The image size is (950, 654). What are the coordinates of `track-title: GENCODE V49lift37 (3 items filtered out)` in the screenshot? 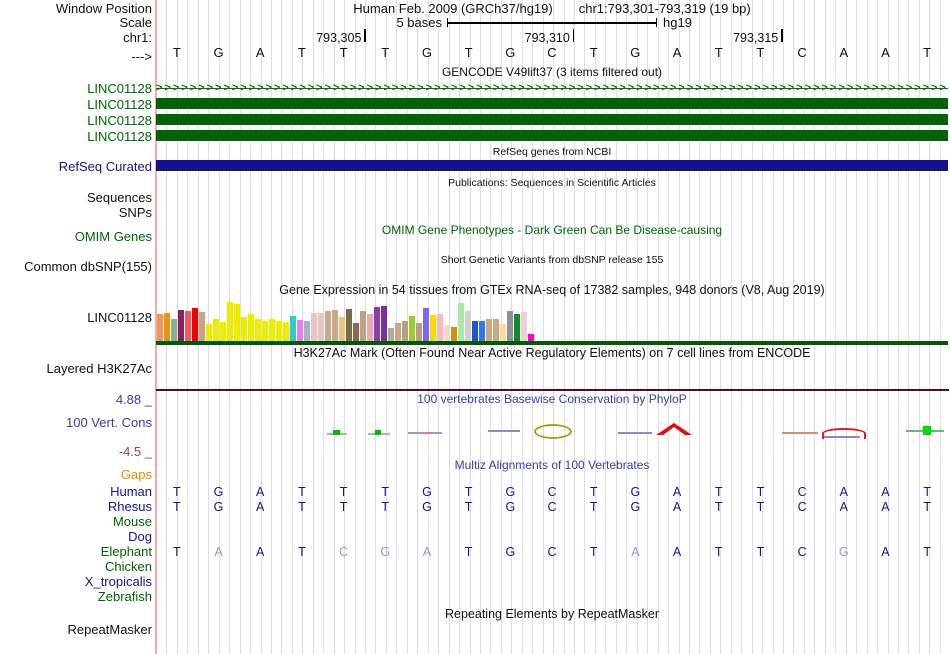 It's located at (552, 72).